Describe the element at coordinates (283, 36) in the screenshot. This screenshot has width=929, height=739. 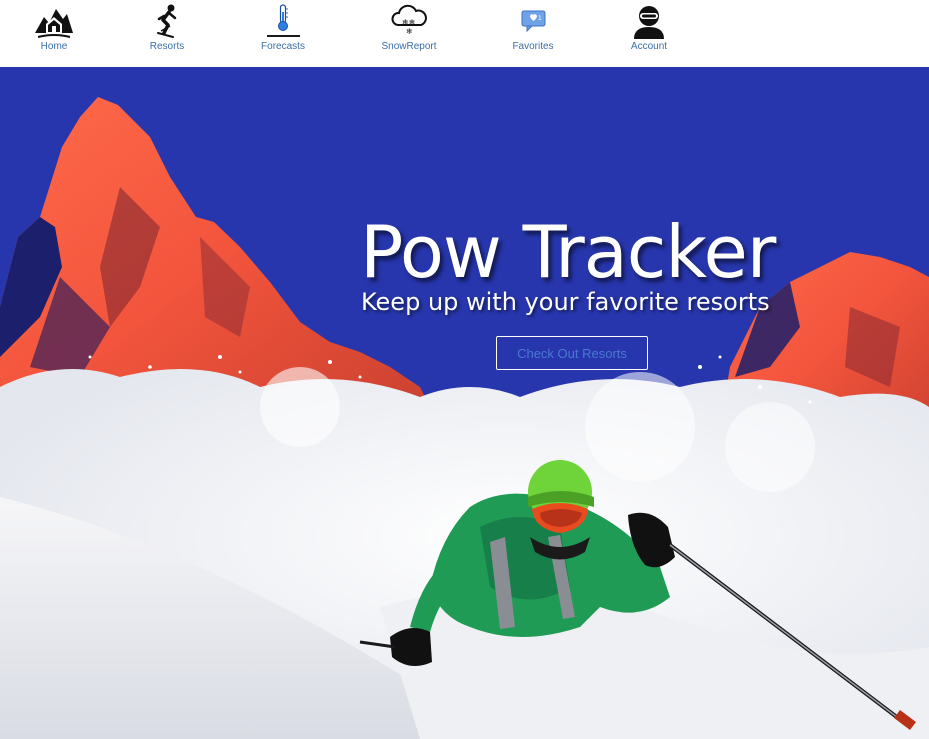
I see `active-nav-indicator` at that location.